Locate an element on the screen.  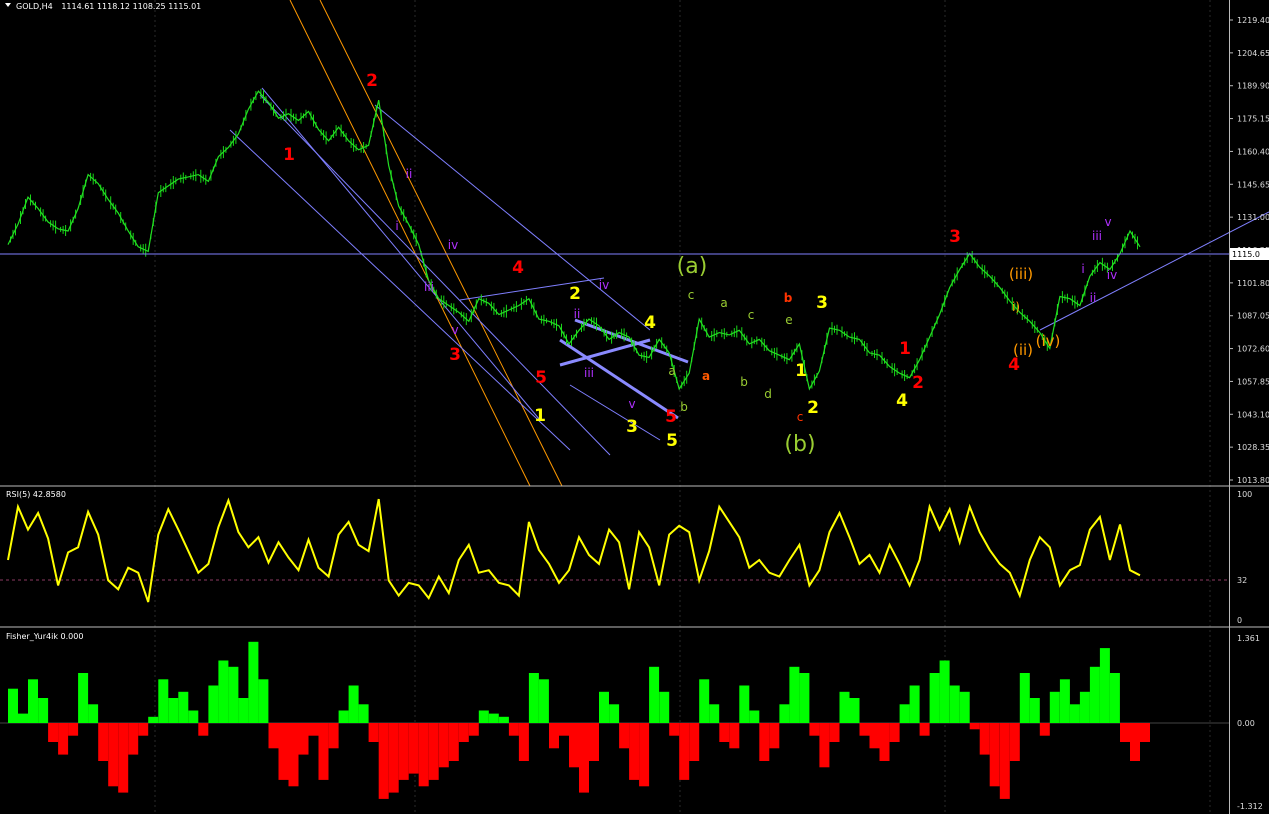
wave-label: i) is located at coordinates (1016, 307).